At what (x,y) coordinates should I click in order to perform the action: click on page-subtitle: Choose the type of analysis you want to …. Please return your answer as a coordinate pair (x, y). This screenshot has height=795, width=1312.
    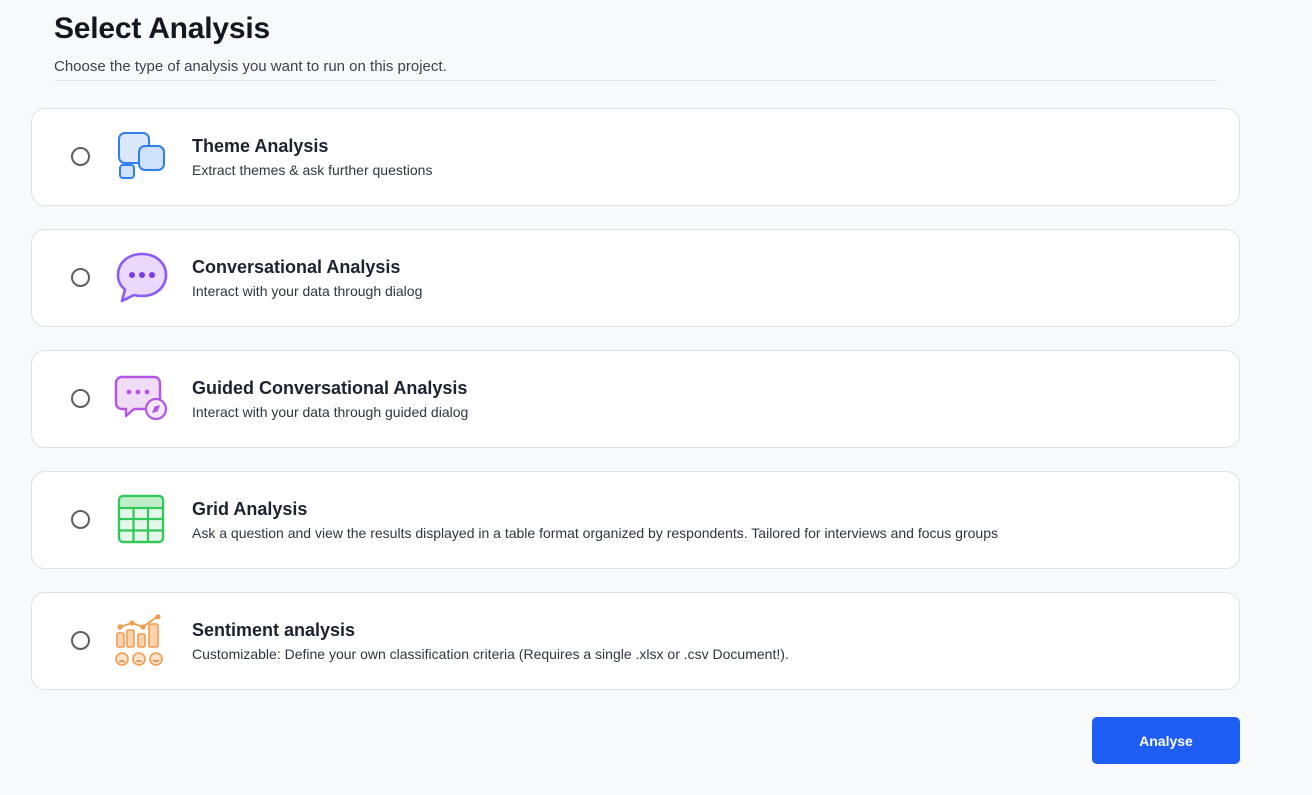
    Looking at the image, I should click on (250, 66).